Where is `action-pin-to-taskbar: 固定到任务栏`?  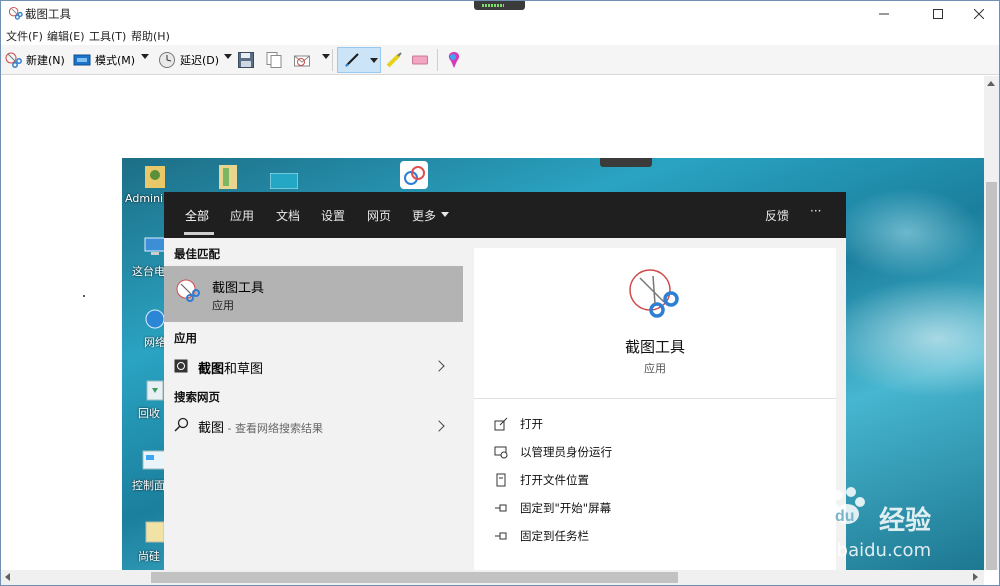 action-pin-to-taskbar: 固定到任务栏 is located at coordinates (541, 536).